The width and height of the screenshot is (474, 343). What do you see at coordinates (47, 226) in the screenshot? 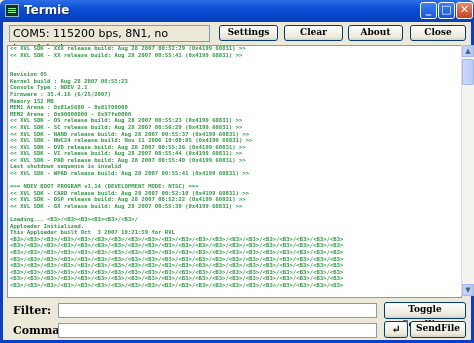
I see `terminal-line: Apploader Initialized.` at bounding box center [47, 226].